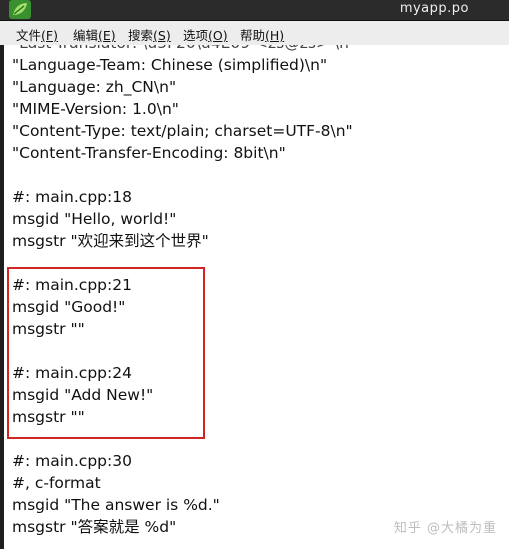  Describe the element at coordinates (86, 35) in the screenshot. I see `menu-edit-label: 编辑` at that location.